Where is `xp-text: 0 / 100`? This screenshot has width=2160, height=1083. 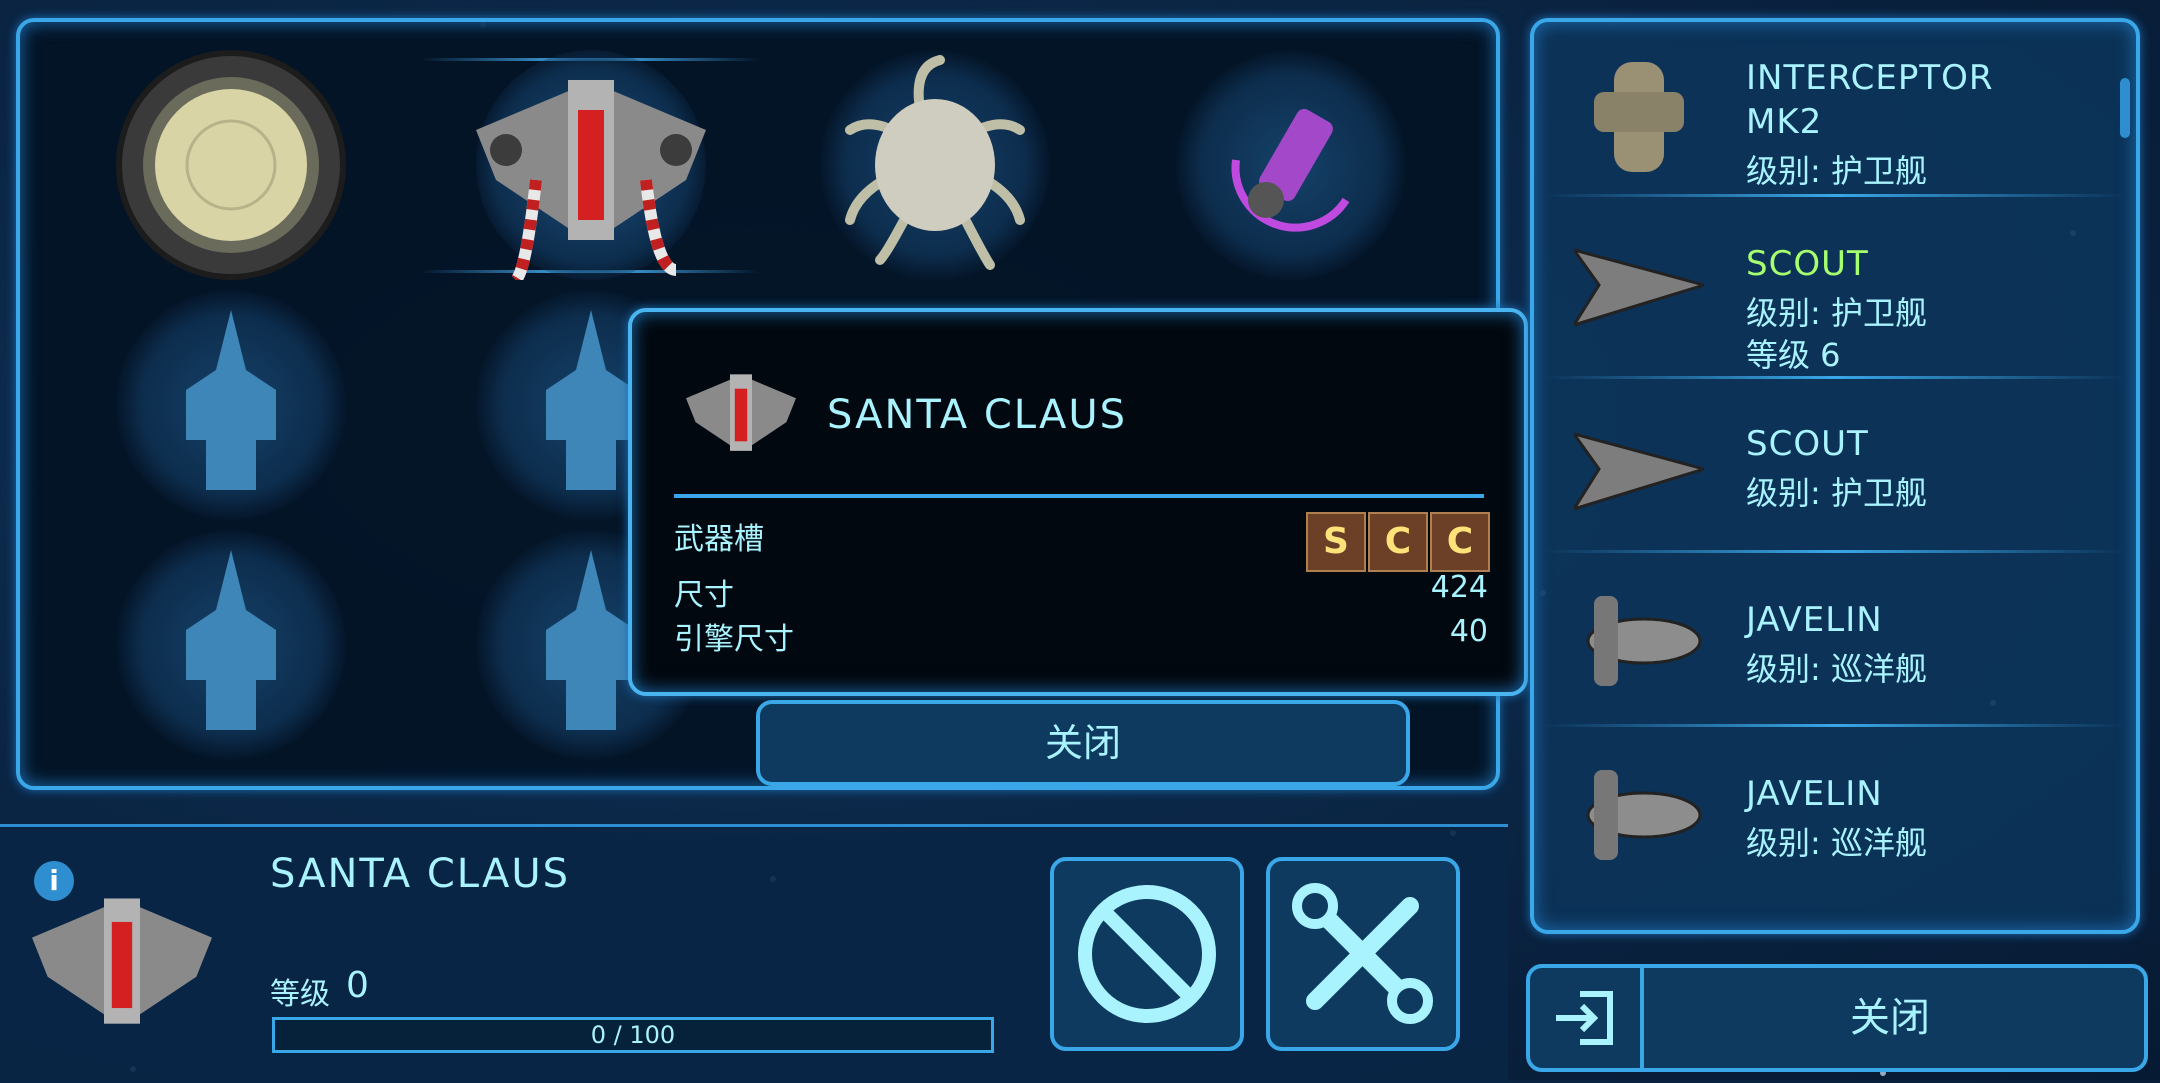 xp-text: 0 / 100 is located at coordinates (633, 1035).